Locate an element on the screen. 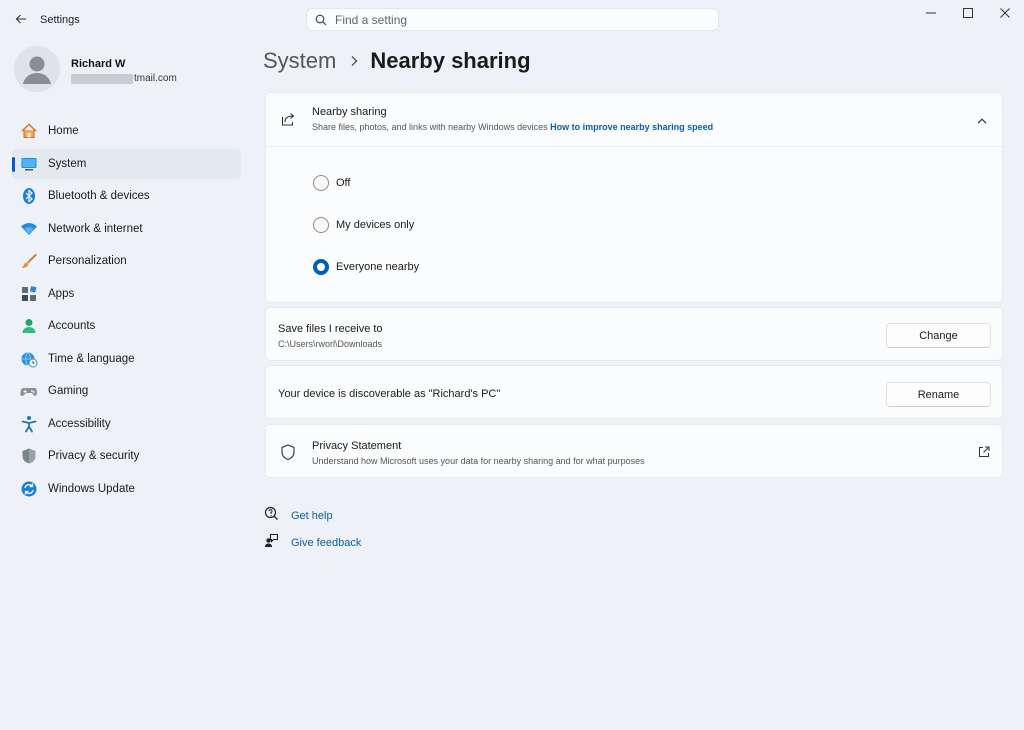 The image size is (1024, 730). sidebar-item-accessibility: Accessibility is located at coordinates (126, 424).